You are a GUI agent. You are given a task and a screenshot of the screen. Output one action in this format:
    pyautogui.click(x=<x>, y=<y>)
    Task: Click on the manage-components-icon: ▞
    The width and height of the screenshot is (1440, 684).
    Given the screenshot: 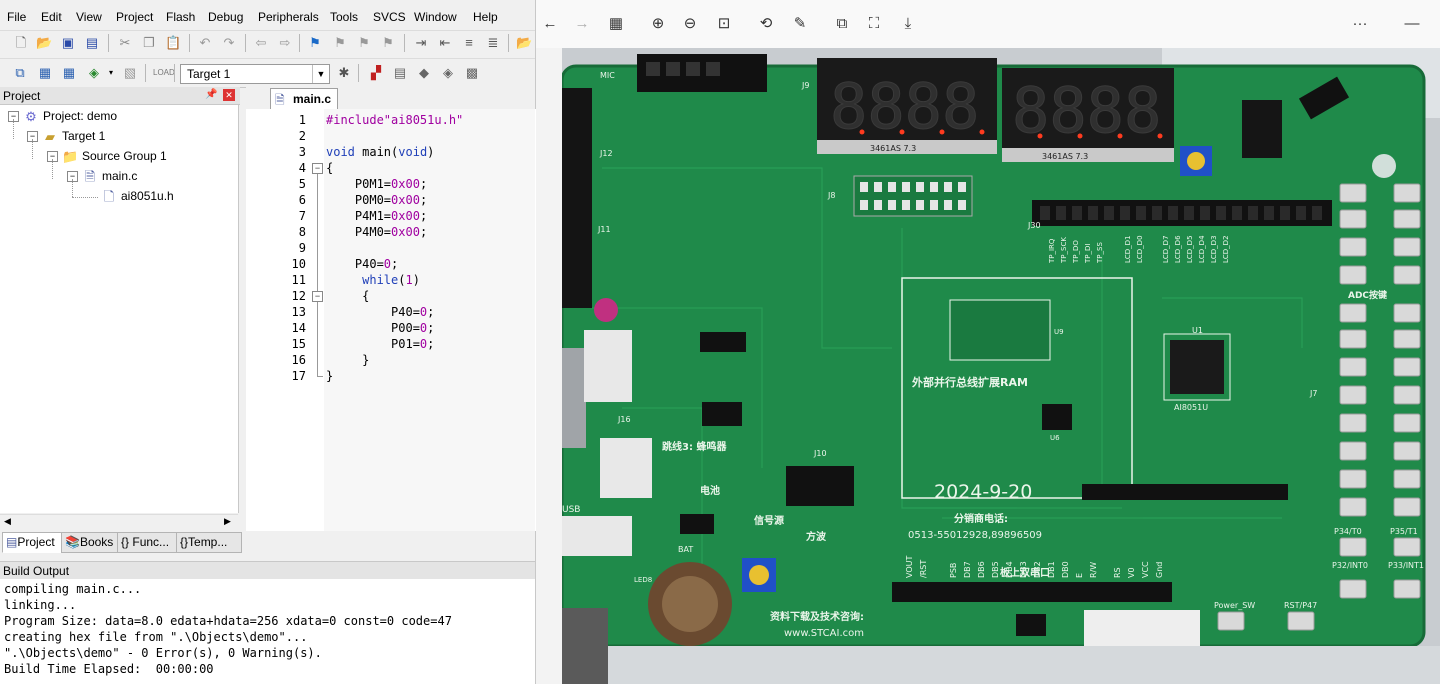 What is the action you would take?
    pyautogui.click(x=376, y=73)
    